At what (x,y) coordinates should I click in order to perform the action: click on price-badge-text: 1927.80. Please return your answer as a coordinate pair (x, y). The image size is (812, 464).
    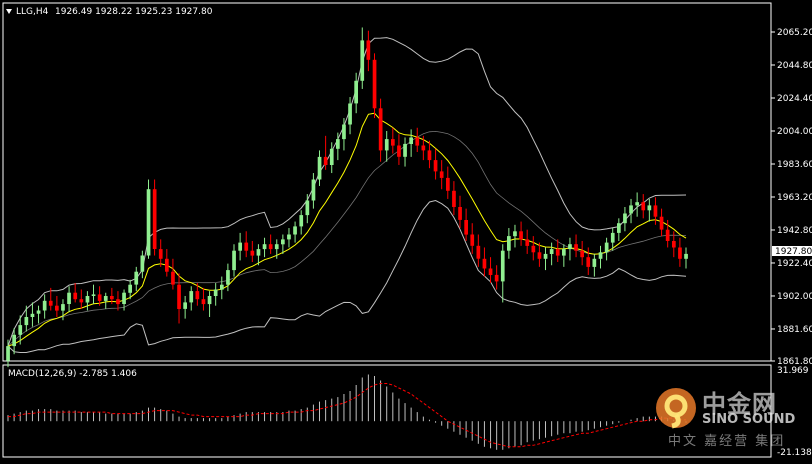
    Looking at the image, I should click on (793, 252).